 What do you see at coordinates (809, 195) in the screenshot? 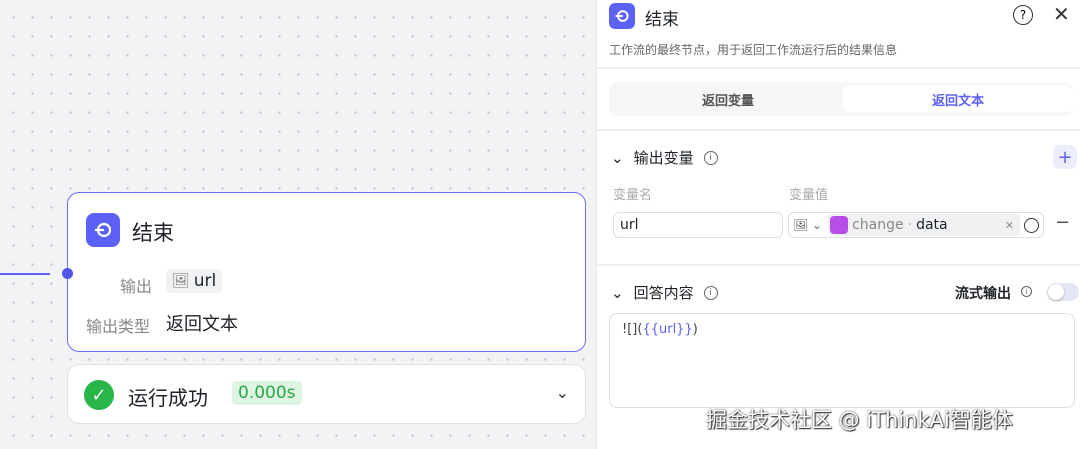
I see `value-column-label: 变量值` at bounding box center [809, 195].